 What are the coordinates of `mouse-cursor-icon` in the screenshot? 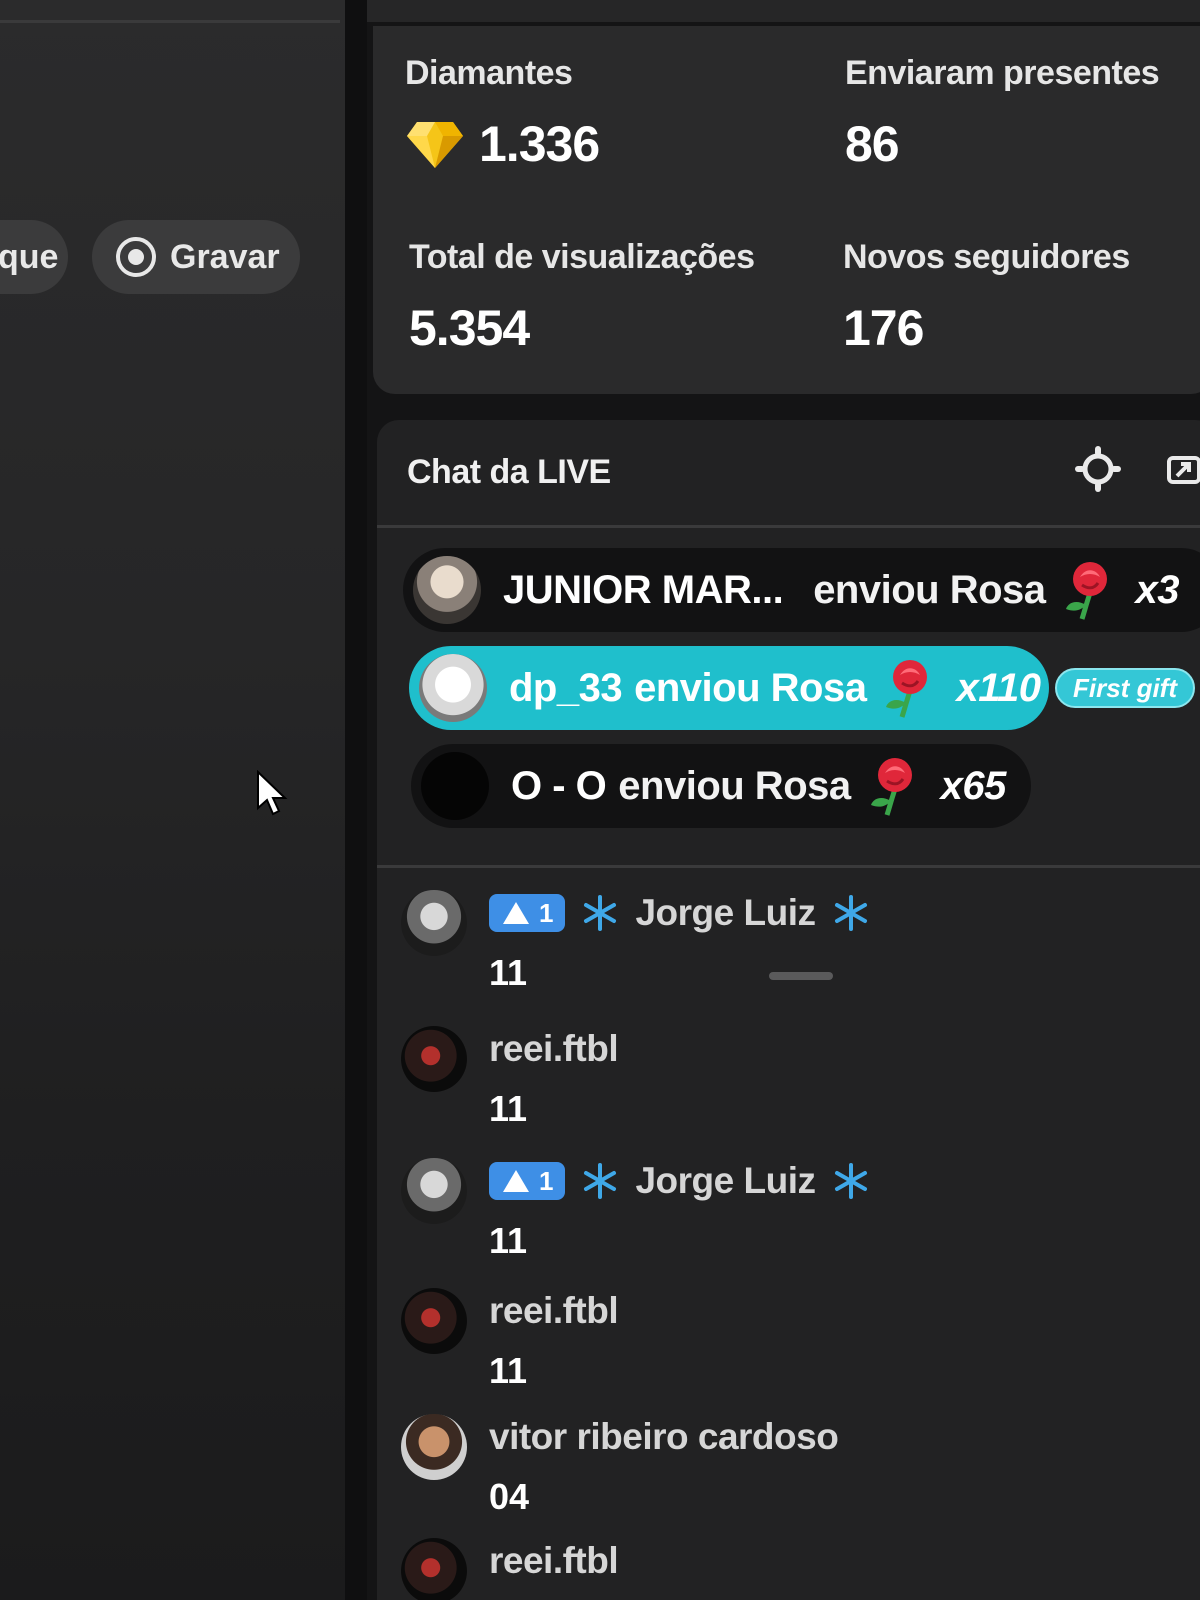 It's located at (272, 793).